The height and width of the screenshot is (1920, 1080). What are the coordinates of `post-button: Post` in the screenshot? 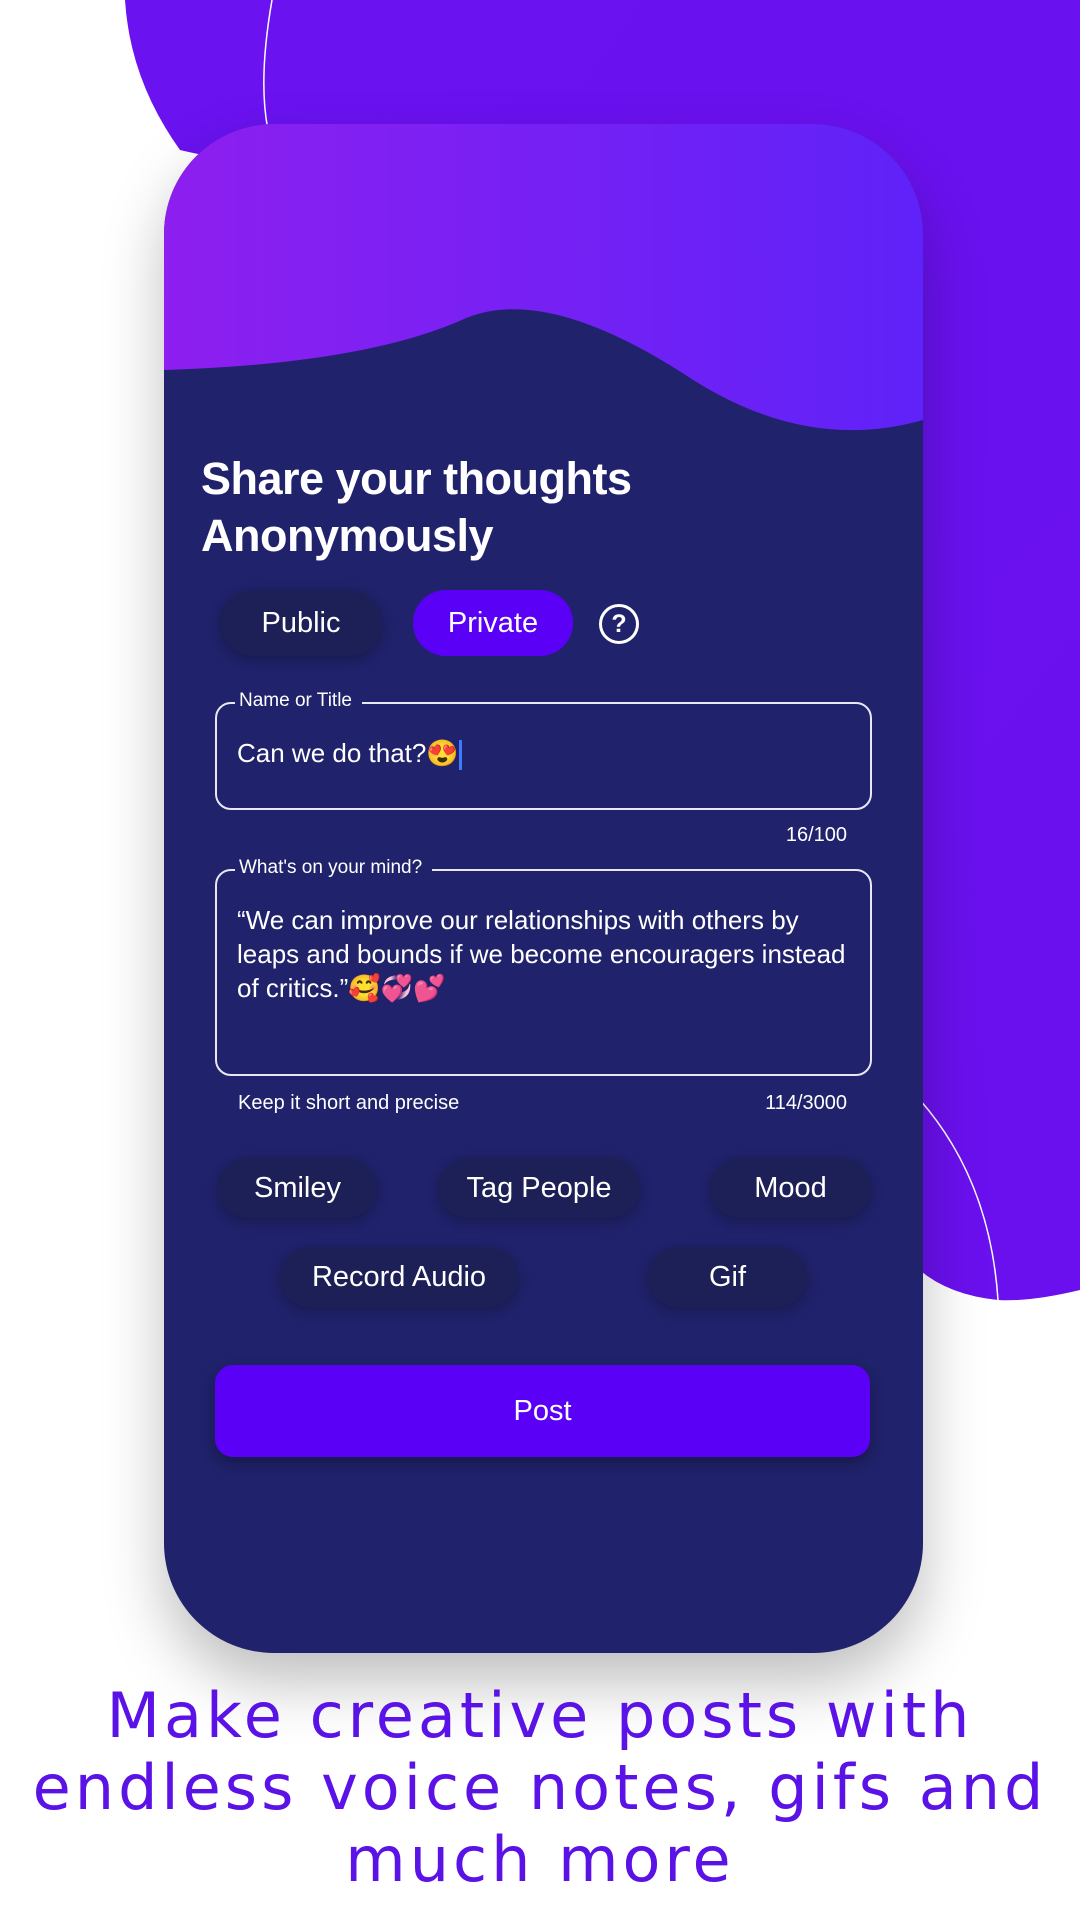 It's located at (542, 1411).